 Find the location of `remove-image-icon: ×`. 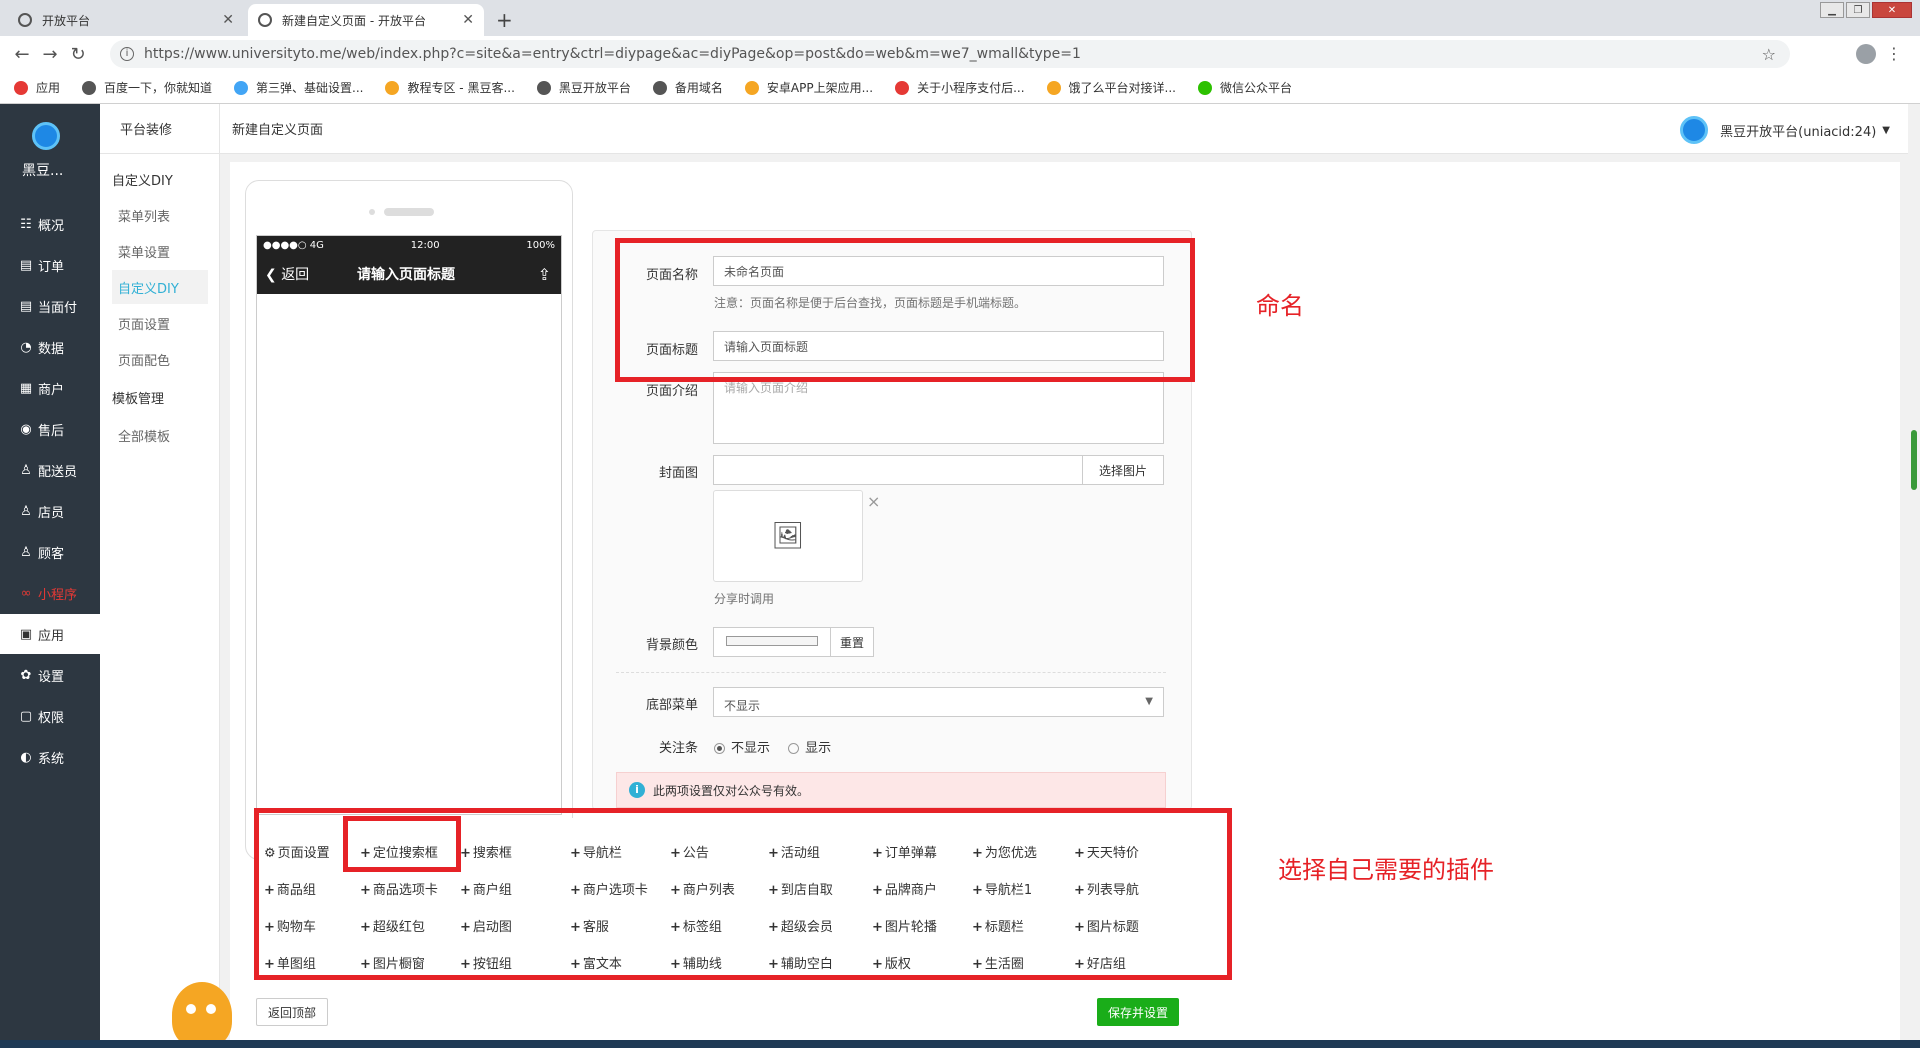

remove-image-icon: × is located at coordinates (873, 501).